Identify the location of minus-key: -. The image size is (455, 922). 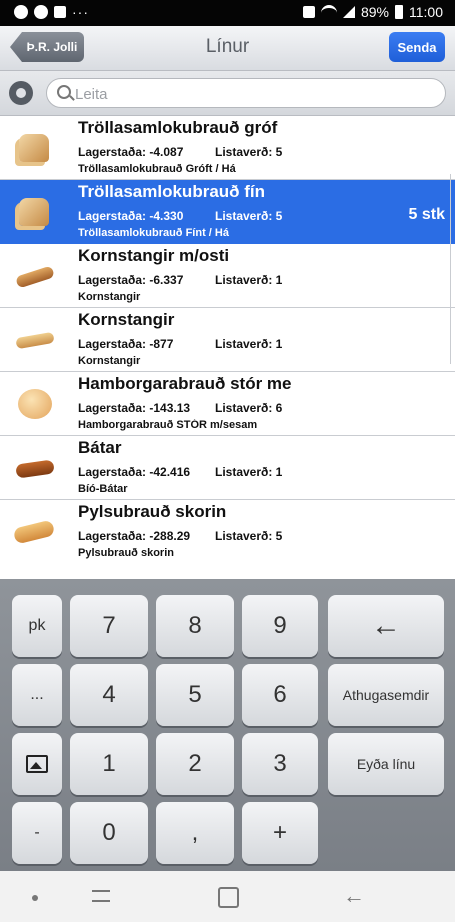
(37, 833).